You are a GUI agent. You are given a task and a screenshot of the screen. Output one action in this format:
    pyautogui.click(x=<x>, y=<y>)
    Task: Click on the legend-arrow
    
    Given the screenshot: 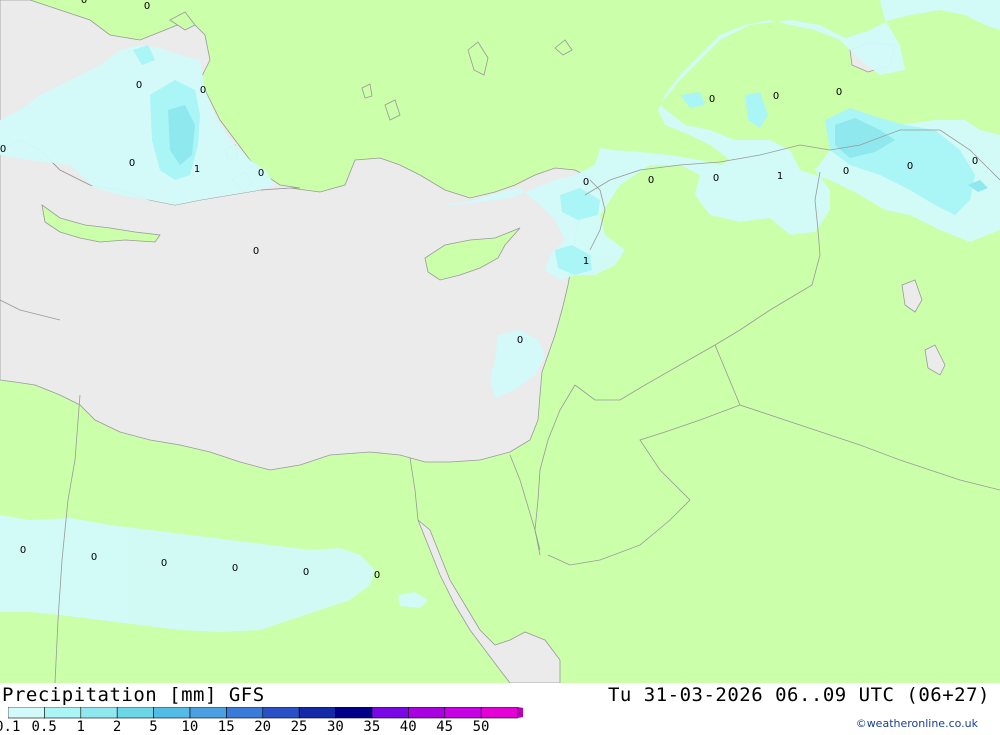 What is the action you would take?
    pyautogui.click(x=520, y=712)
    